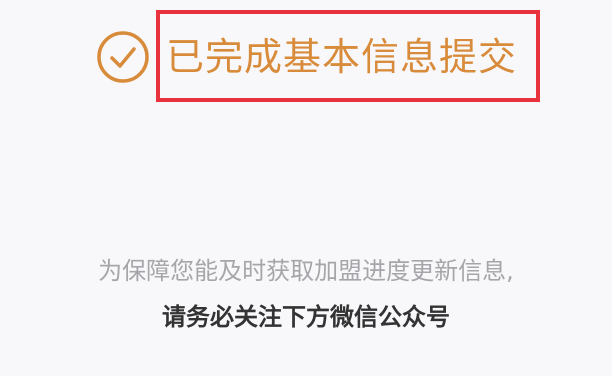  I want to click on notice-text: 为保障您能及时获取加盟进度更新信息,, so click(306, 271).